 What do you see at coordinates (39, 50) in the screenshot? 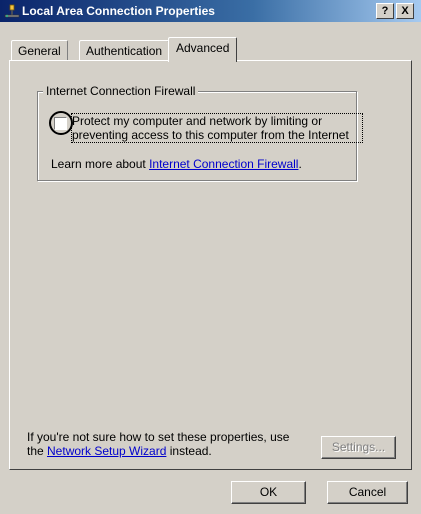
I see `tab-general: General` at bounding box center [39, 50].